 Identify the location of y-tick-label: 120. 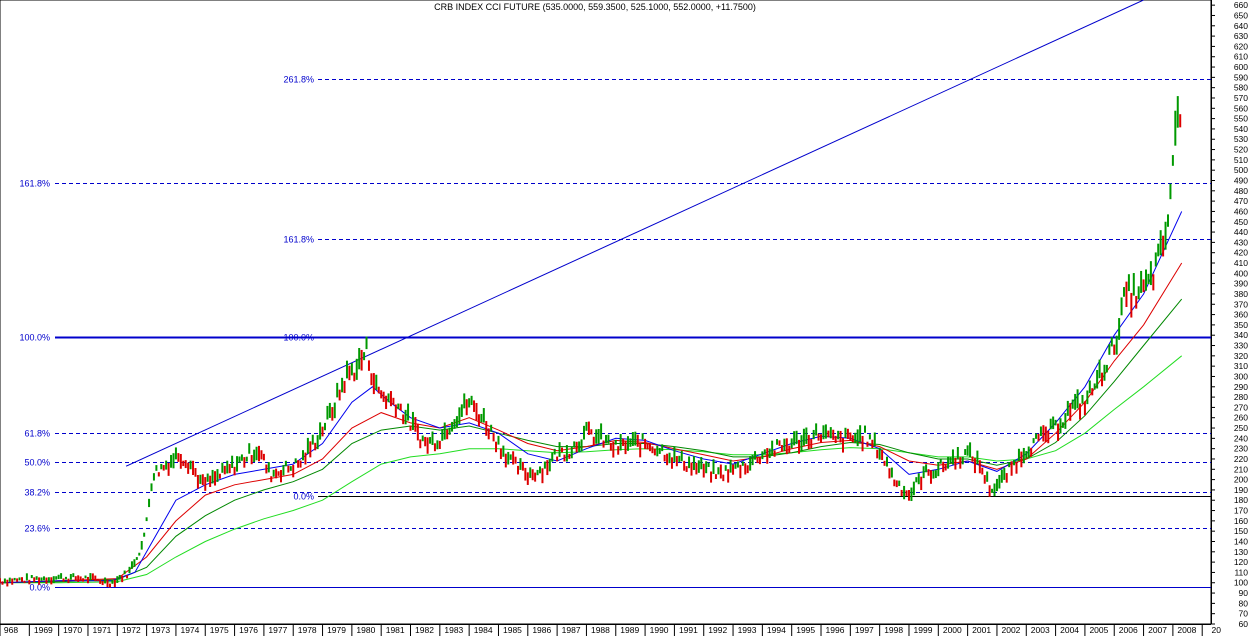
(1241, 562).